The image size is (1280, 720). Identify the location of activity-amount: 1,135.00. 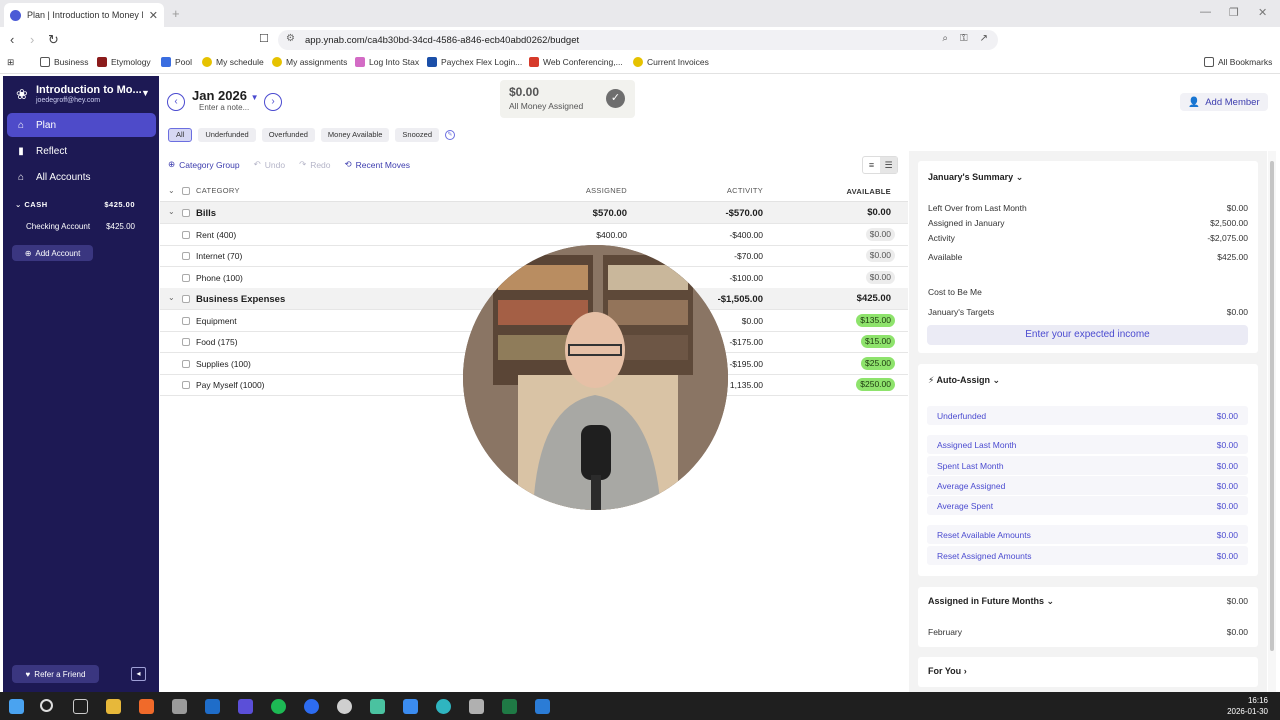
(746, 385).